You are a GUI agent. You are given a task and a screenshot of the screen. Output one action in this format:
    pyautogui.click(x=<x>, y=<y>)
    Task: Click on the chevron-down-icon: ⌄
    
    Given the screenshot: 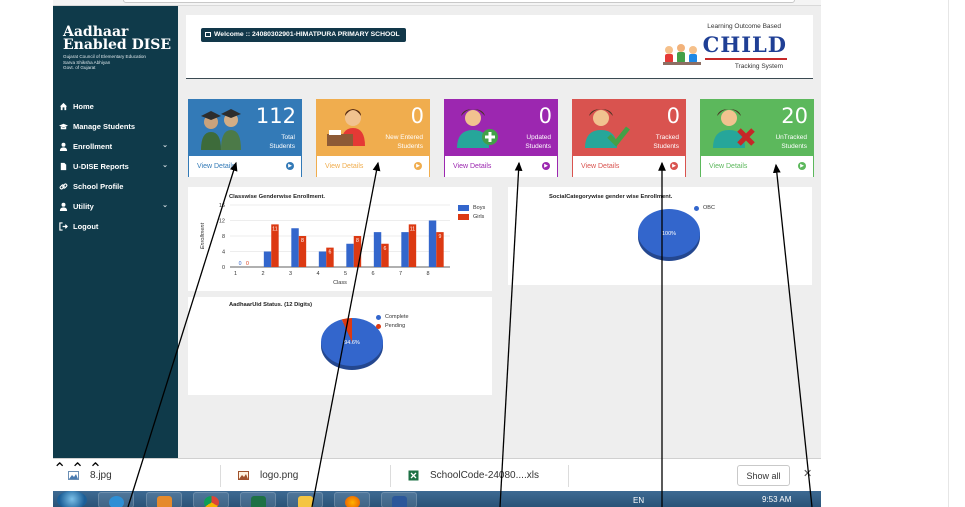 What is the action you would take?
    pyautogui.click(x=165, y=205)
    